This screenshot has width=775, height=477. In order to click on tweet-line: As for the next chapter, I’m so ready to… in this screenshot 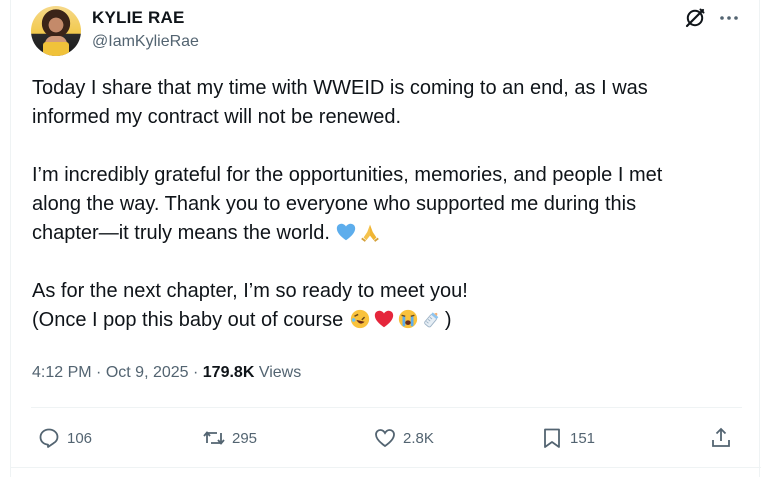, I will do `click(250, 291)`.